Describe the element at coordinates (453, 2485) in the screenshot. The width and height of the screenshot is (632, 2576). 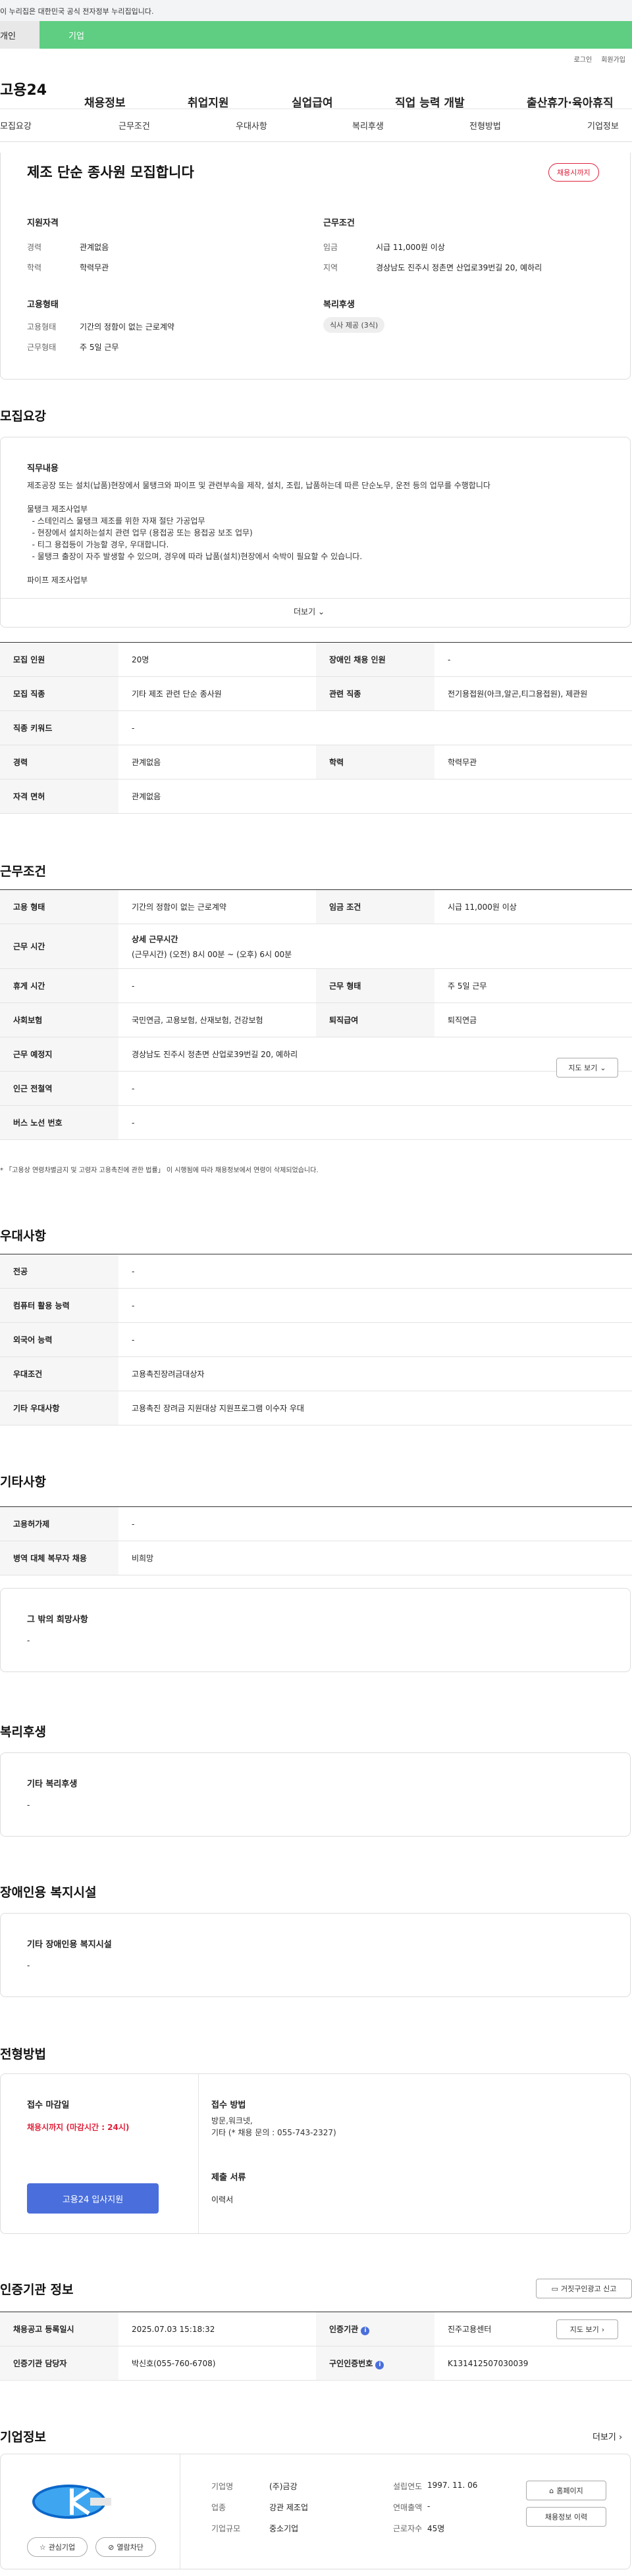
I see `est-value: 1997. 11. 06` at that location.